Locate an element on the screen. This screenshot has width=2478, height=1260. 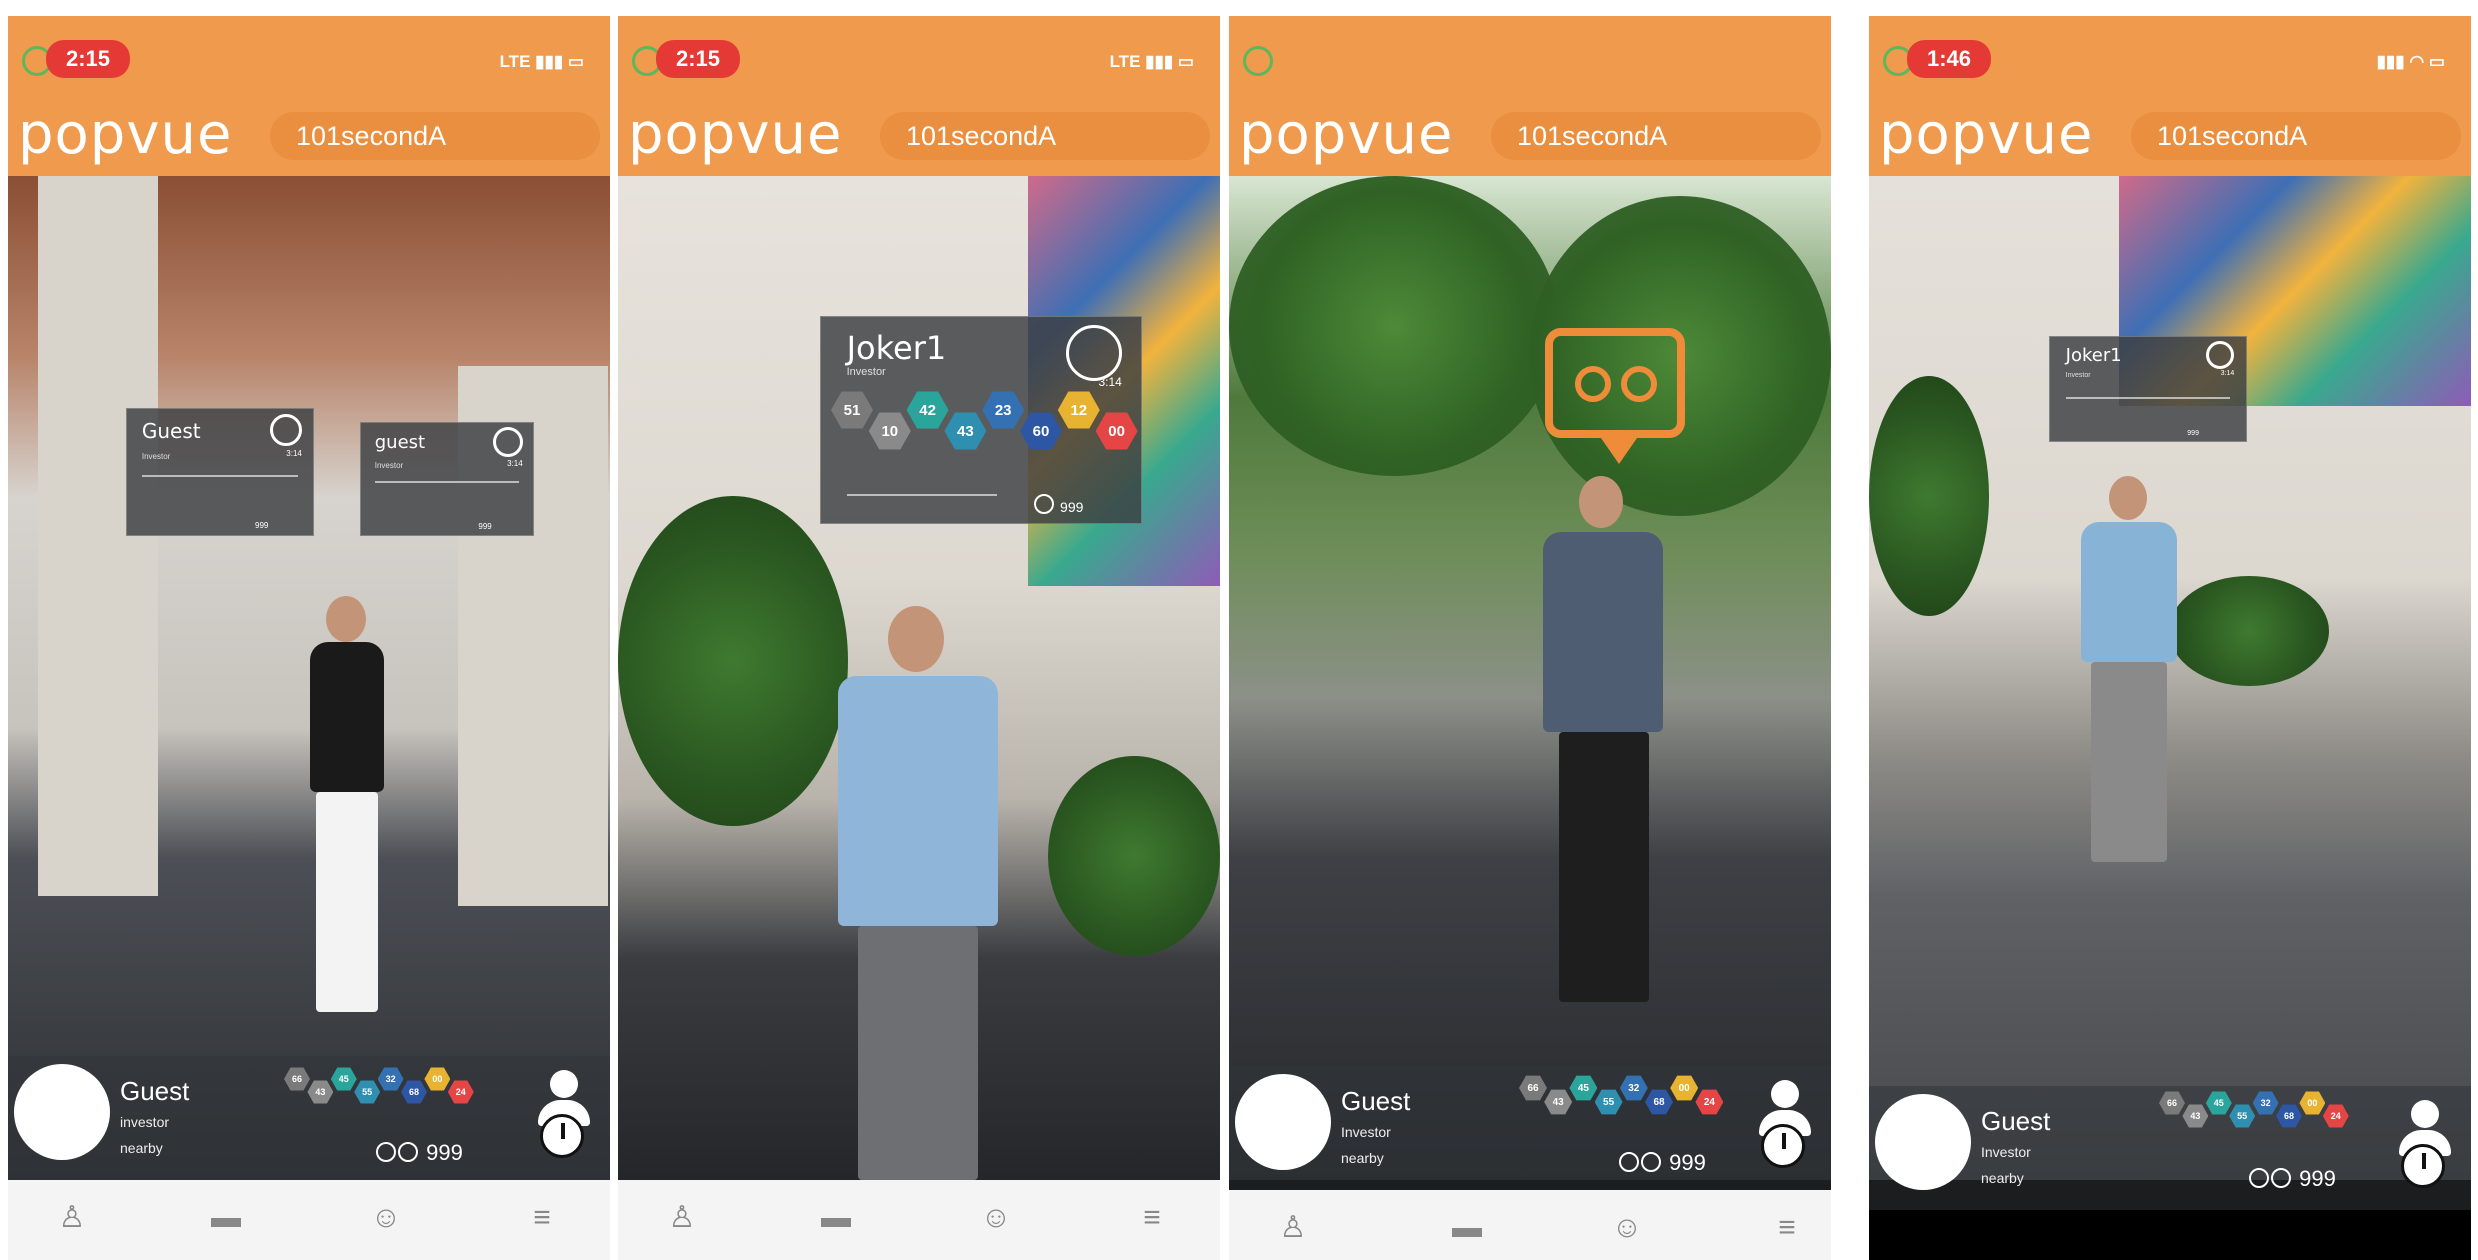
user-location: nearby is located at coordinates (141, 1148).